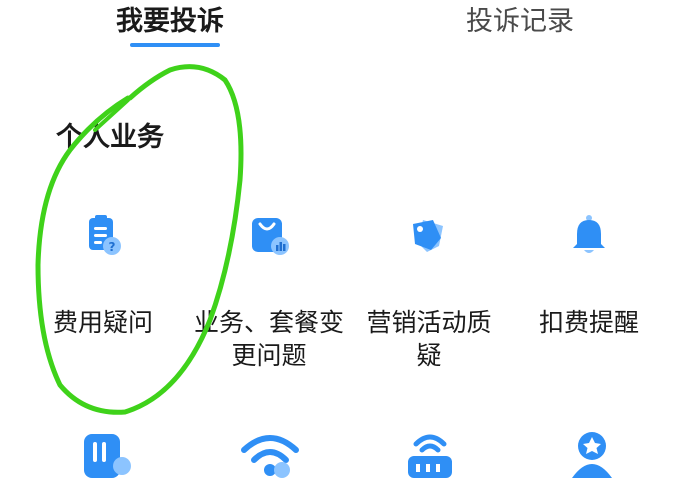  I want to click on router-icon, so click(430, 453).